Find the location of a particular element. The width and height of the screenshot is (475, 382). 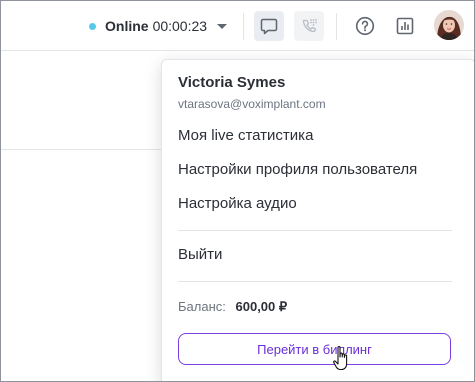

menu-item-profile-settings: Настройки профиля пользователя is located at coordinates (297, 169).